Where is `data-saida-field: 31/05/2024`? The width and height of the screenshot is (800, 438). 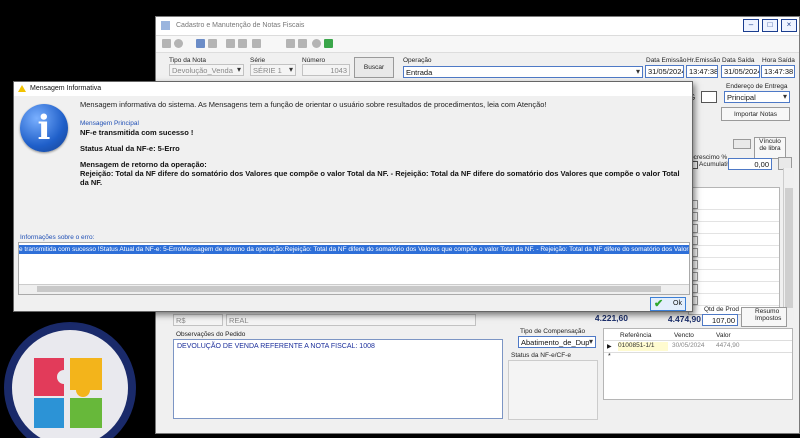 data-saida-field: 31/05/2024 is located at coordinates (740, 71).